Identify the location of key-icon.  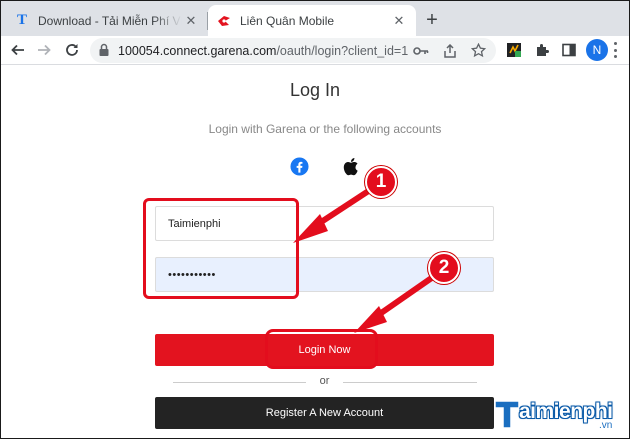
(420, 50).